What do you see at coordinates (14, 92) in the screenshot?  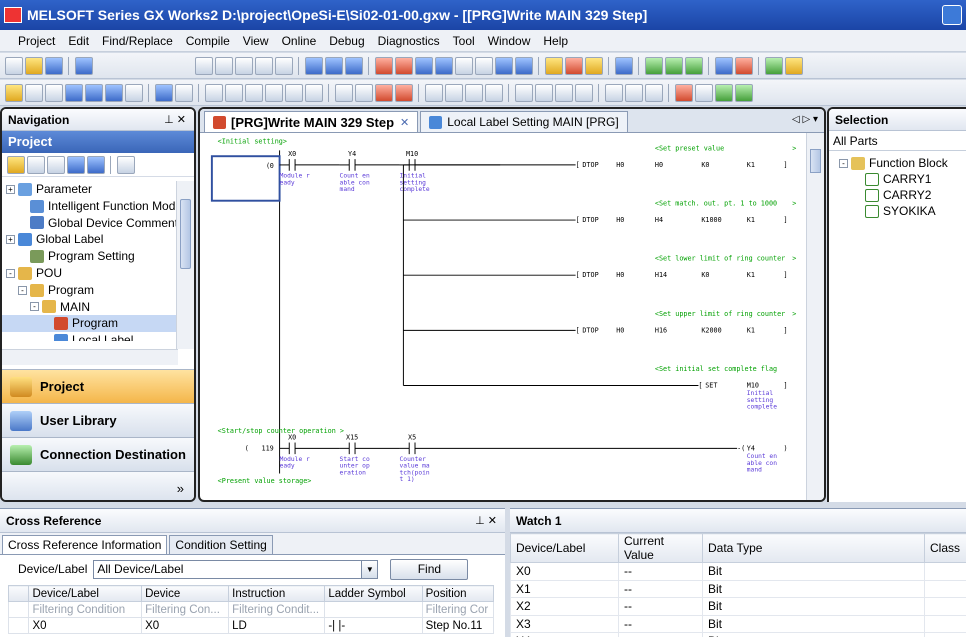 I see `navigation-toggle-icon` at bounding box center [14, 92].